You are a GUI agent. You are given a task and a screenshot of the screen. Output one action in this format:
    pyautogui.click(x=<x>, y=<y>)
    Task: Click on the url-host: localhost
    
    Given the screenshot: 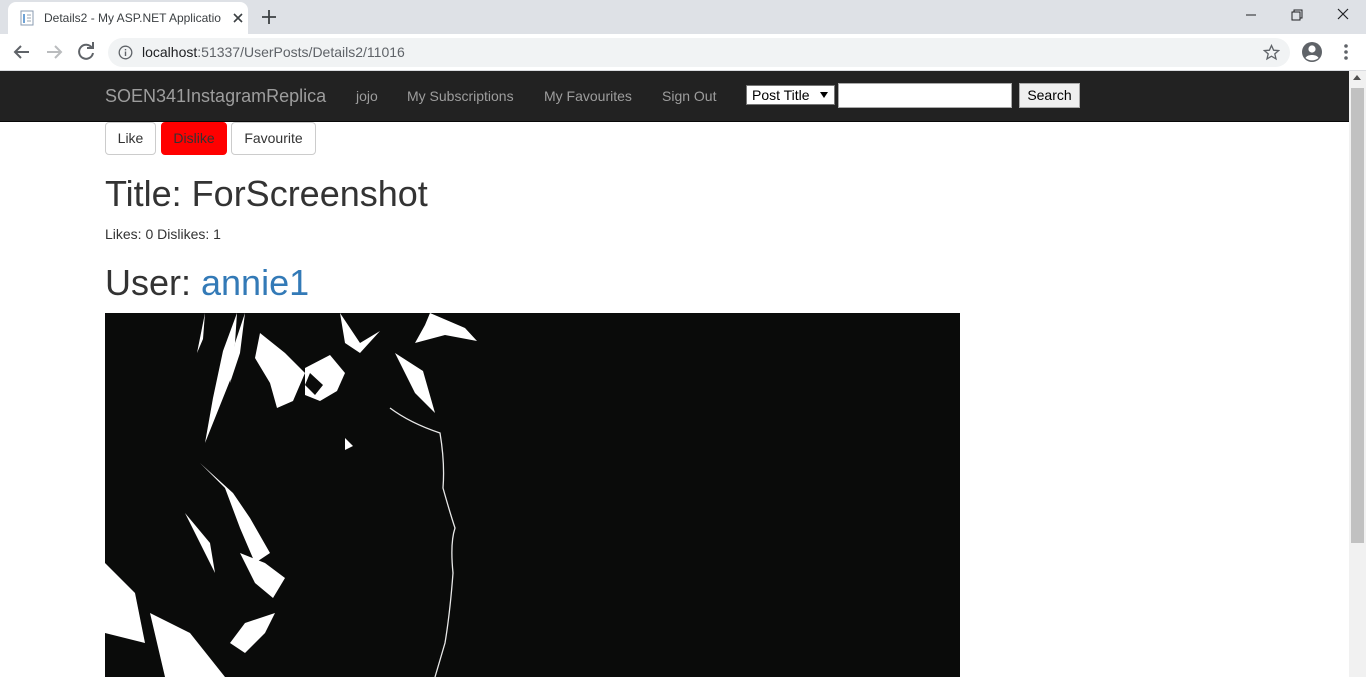 What is the action you would take?
    pyautogui.click(x=170, y=52)
    